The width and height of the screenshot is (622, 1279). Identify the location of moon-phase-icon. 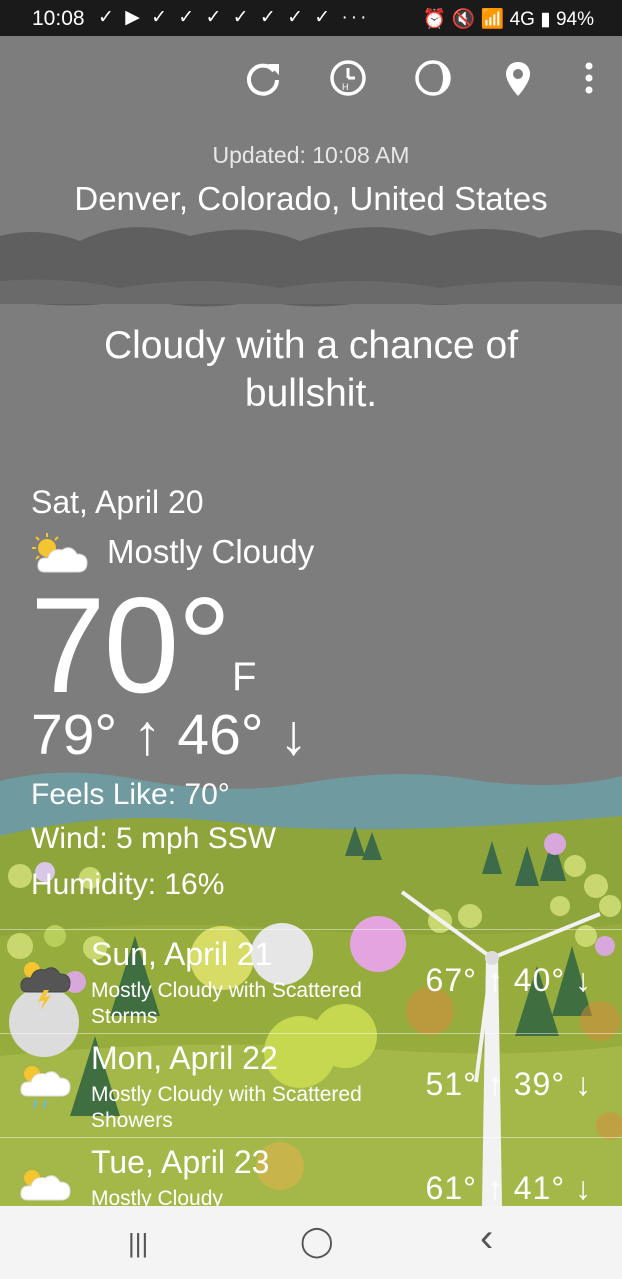
(433, 78).